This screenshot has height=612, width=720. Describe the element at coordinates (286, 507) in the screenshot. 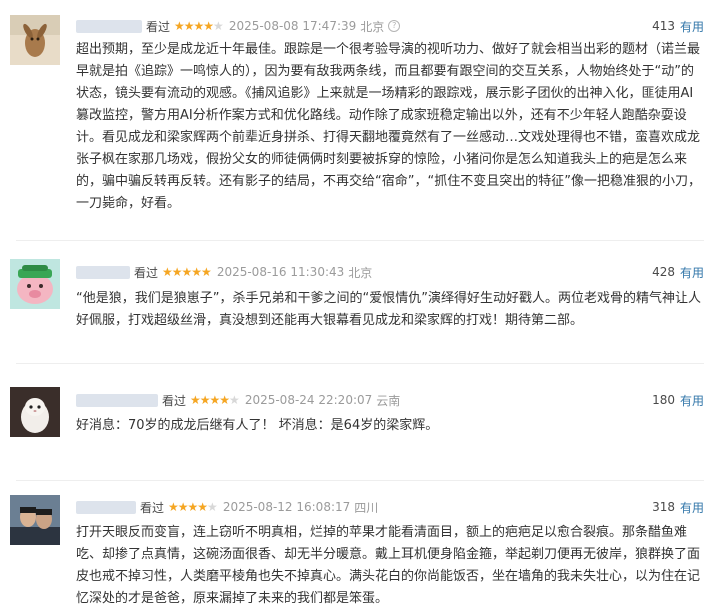

I see `review-datetime: 2025-08-12 16:08:17` at that location.